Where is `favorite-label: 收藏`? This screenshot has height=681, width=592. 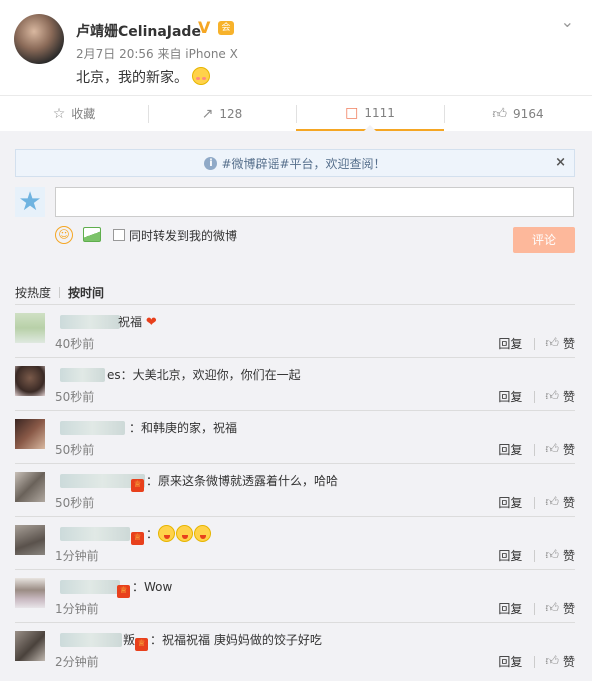
favorite-label: 收藏 is located at coordinates (83, 114).